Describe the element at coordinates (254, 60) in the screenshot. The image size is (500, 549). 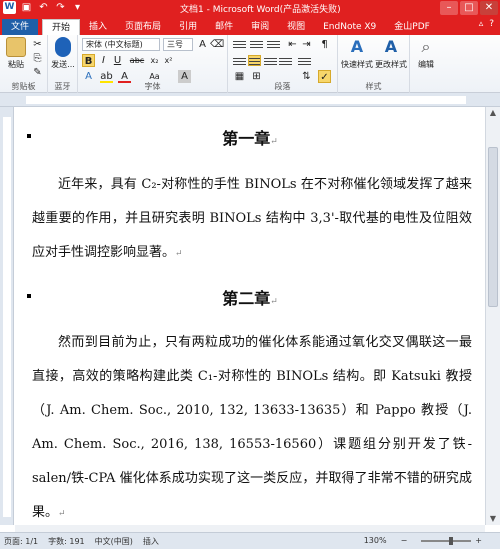
I see `align-center-icon` at that location.